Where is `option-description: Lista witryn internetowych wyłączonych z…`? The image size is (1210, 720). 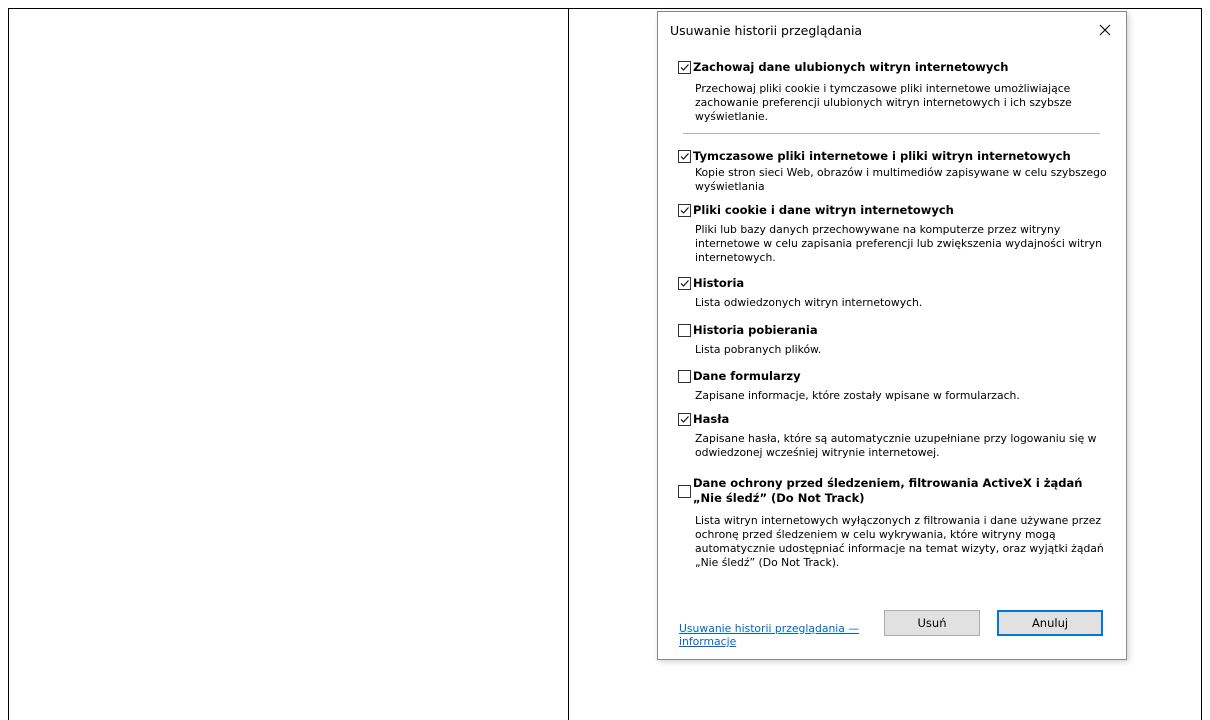 option-description: Lista witryn internetowych wyłączonych z… is located at coordinates (899, 541).